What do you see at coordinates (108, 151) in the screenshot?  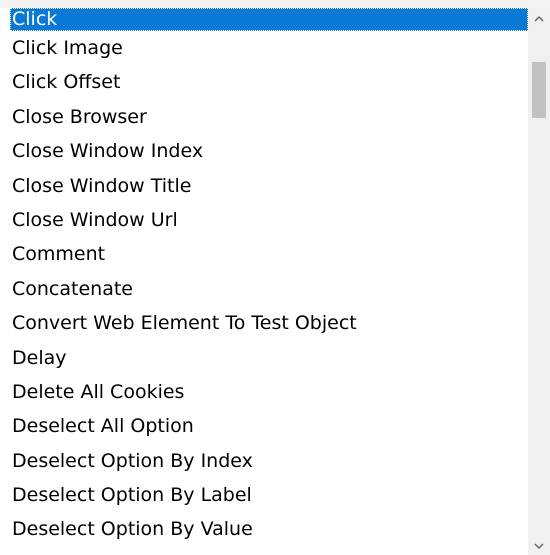 I see `list-item-label: Close Window Index` at bounding box center [108, 151].